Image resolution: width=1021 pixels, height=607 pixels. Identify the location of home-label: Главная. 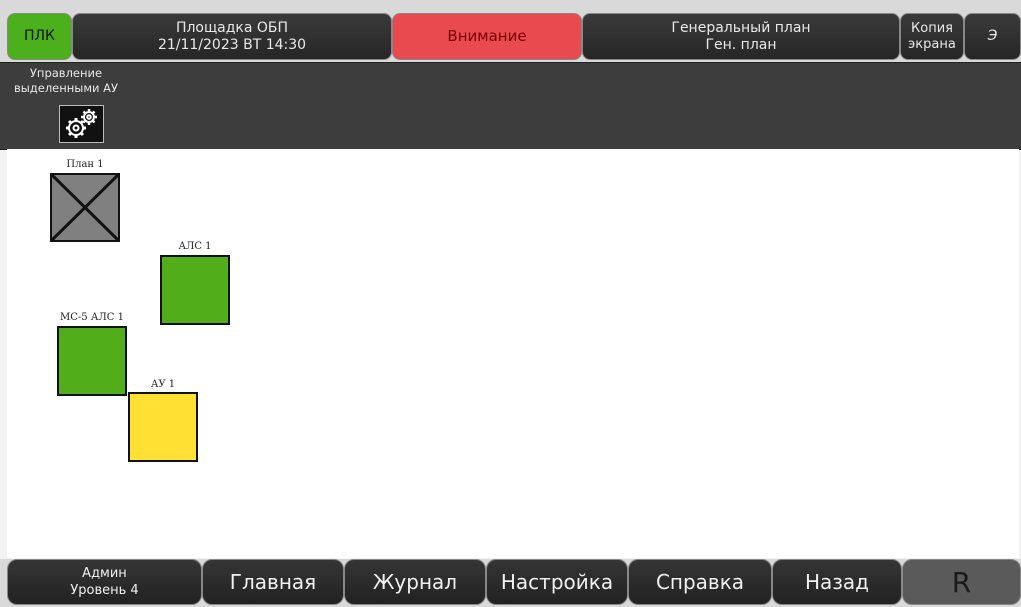
(273, 582).